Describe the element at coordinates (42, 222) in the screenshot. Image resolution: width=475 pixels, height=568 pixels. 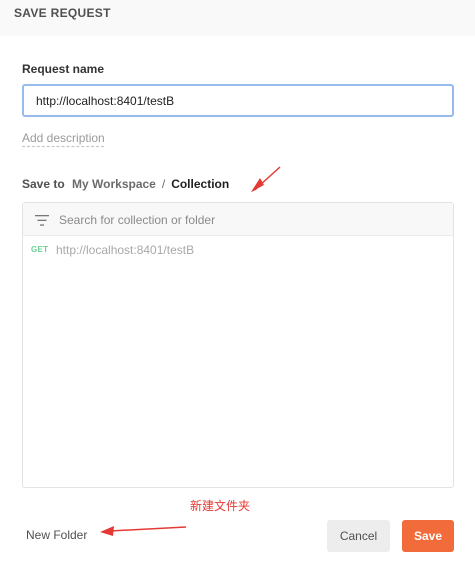
I see `filter-icon` at that location.